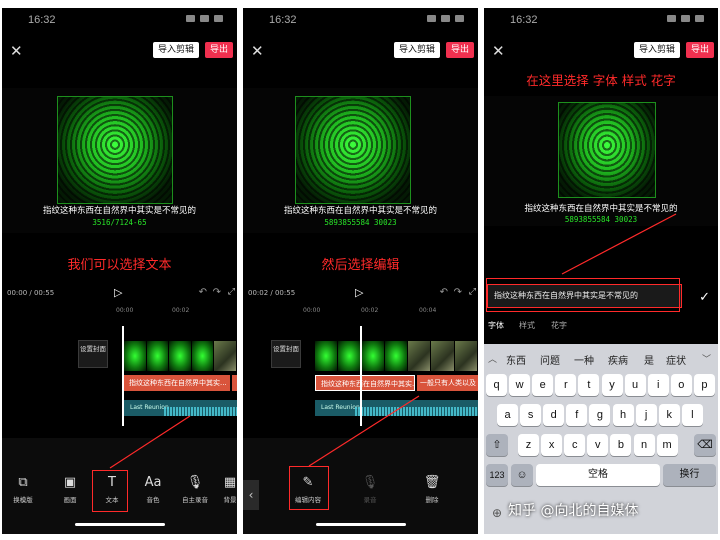 The height and width of the screenshot is (540, 720). I want to click on key-y: y, so click(612, 385).